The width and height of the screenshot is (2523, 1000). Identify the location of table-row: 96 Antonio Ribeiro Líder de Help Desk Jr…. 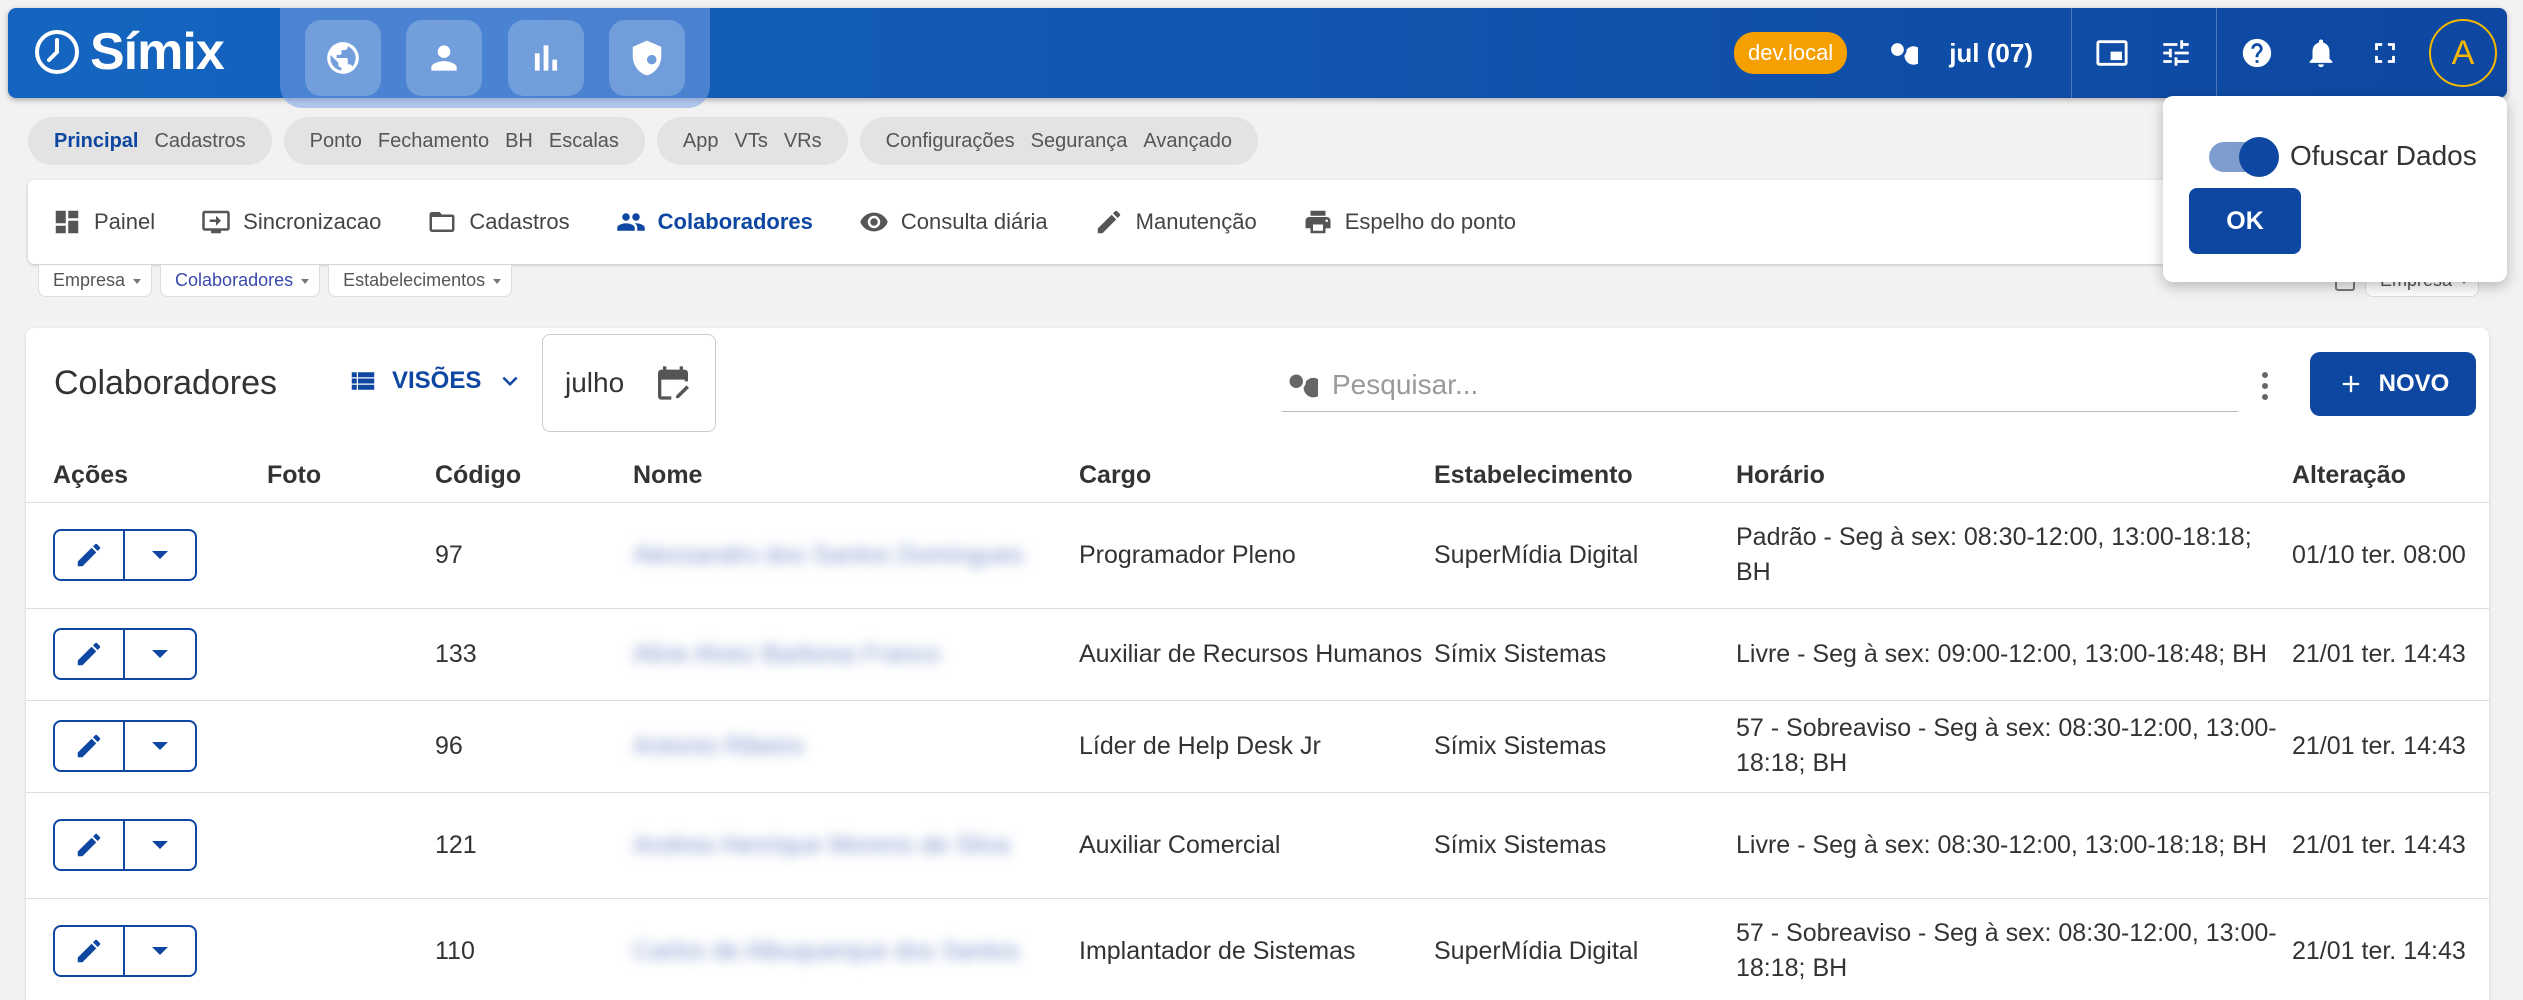
(1257, 746).